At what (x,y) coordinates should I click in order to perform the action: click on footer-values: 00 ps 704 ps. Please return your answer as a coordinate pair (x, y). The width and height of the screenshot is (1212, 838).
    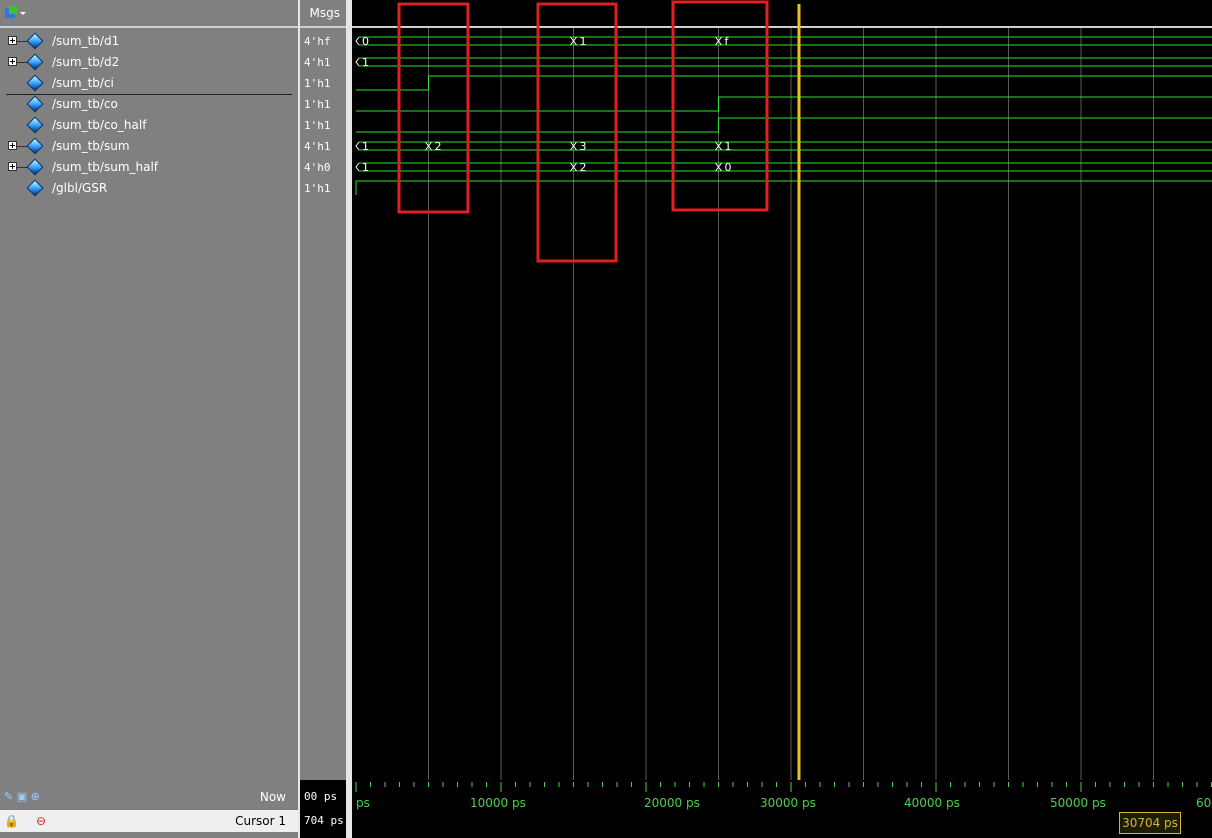
    Looking at the image, I should click on (323, 809).